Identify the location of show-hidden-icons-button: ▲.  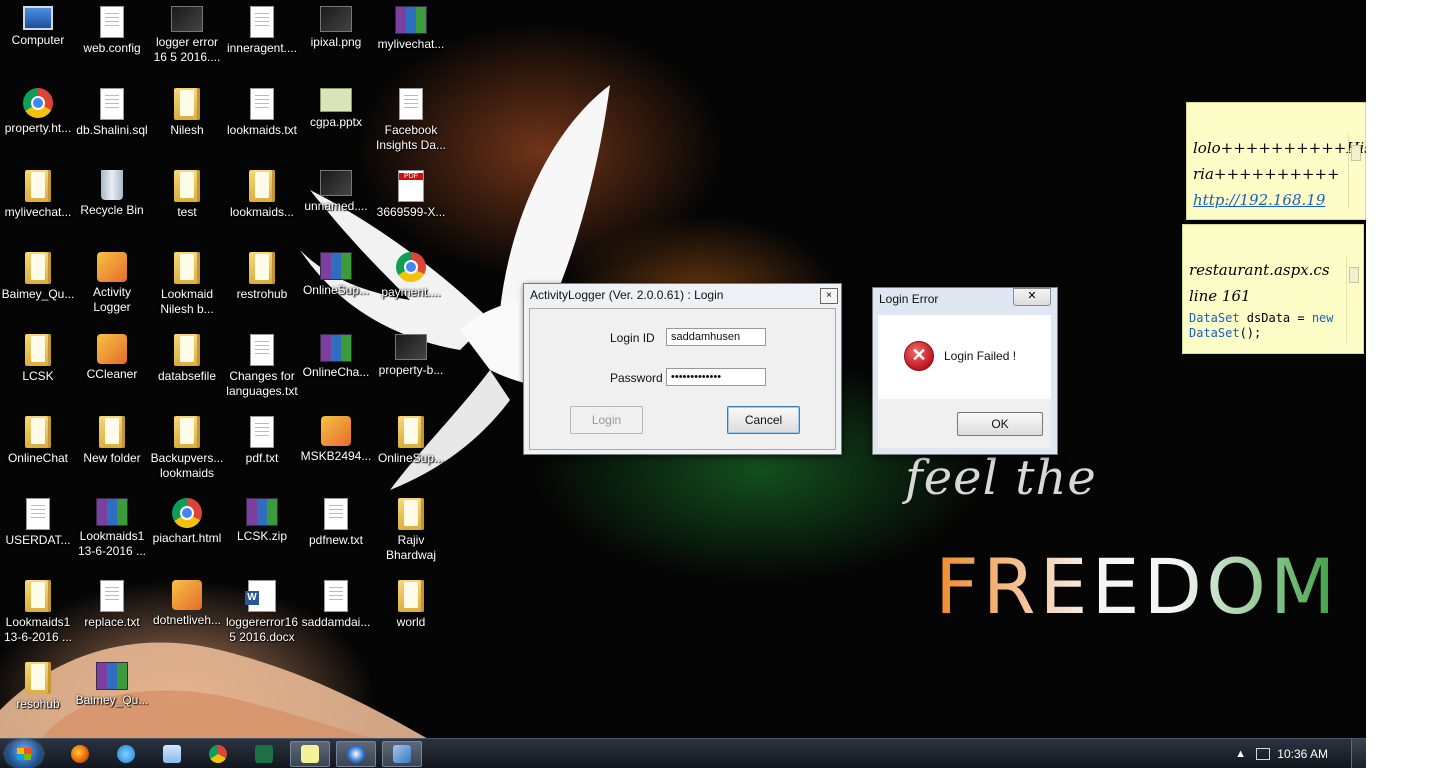
(1240, 754).